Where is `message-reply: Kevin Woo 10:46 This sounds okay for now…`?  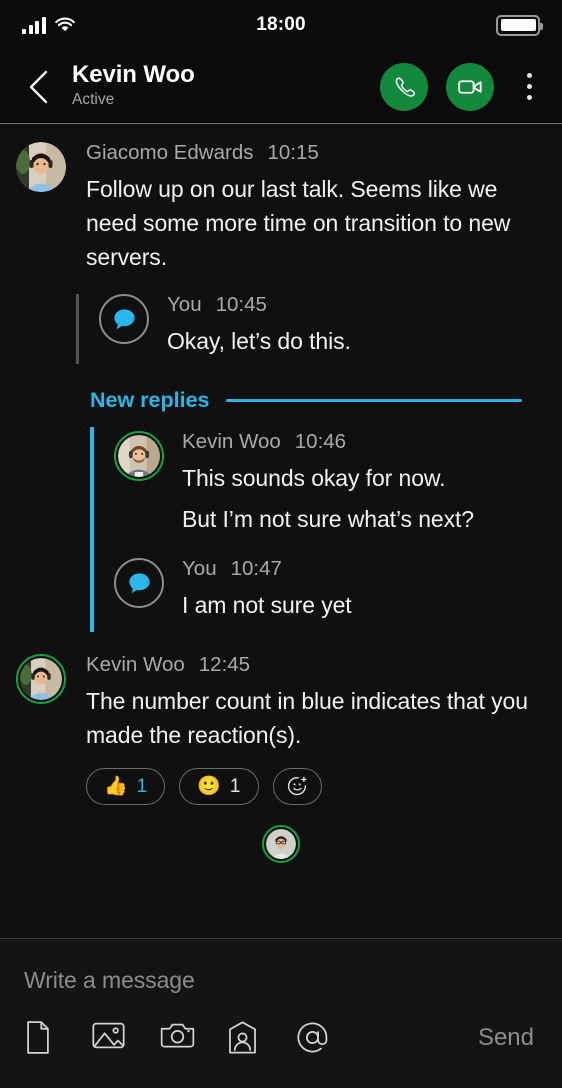
message-reply: Kevin Woo 10:46 This sounds okay for now… is located at coordinates (338, 483).